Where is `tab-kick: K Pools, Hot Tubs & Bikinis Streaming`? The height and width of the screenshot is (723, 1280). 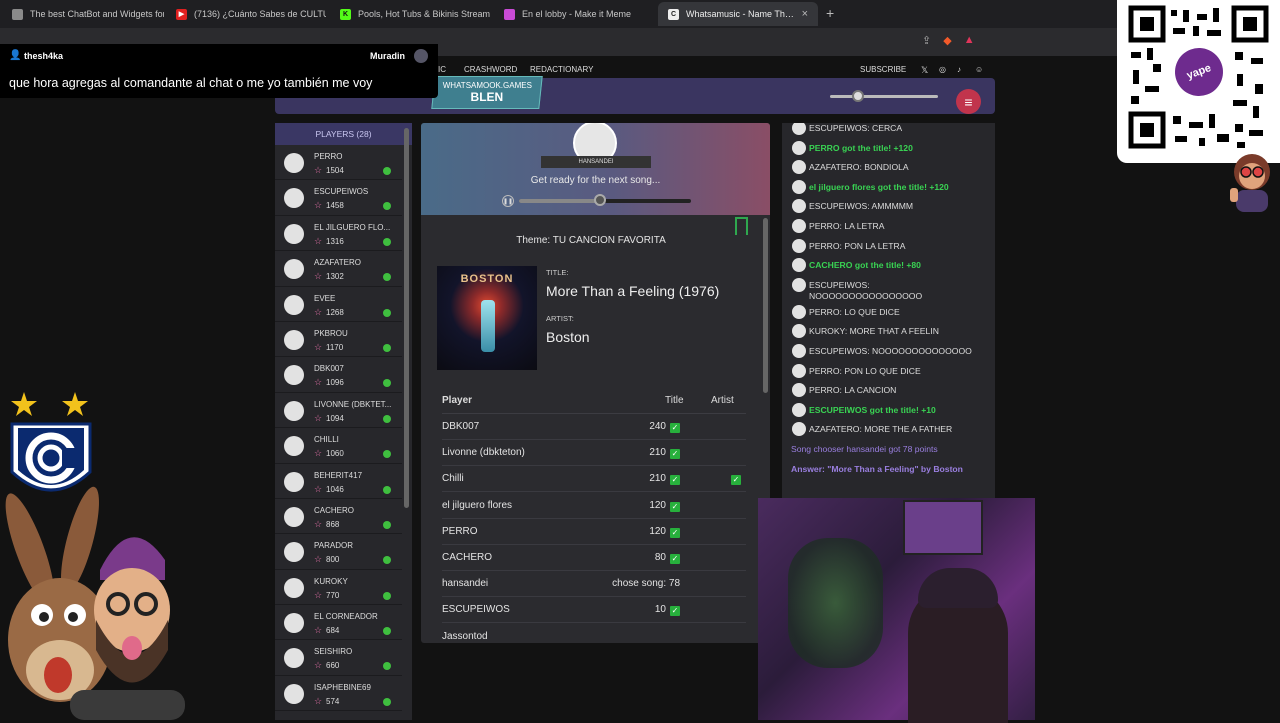
tab-kick: K Pools, Hot Tubs & Bikinis Streaming is located at coordinates (410, 14).